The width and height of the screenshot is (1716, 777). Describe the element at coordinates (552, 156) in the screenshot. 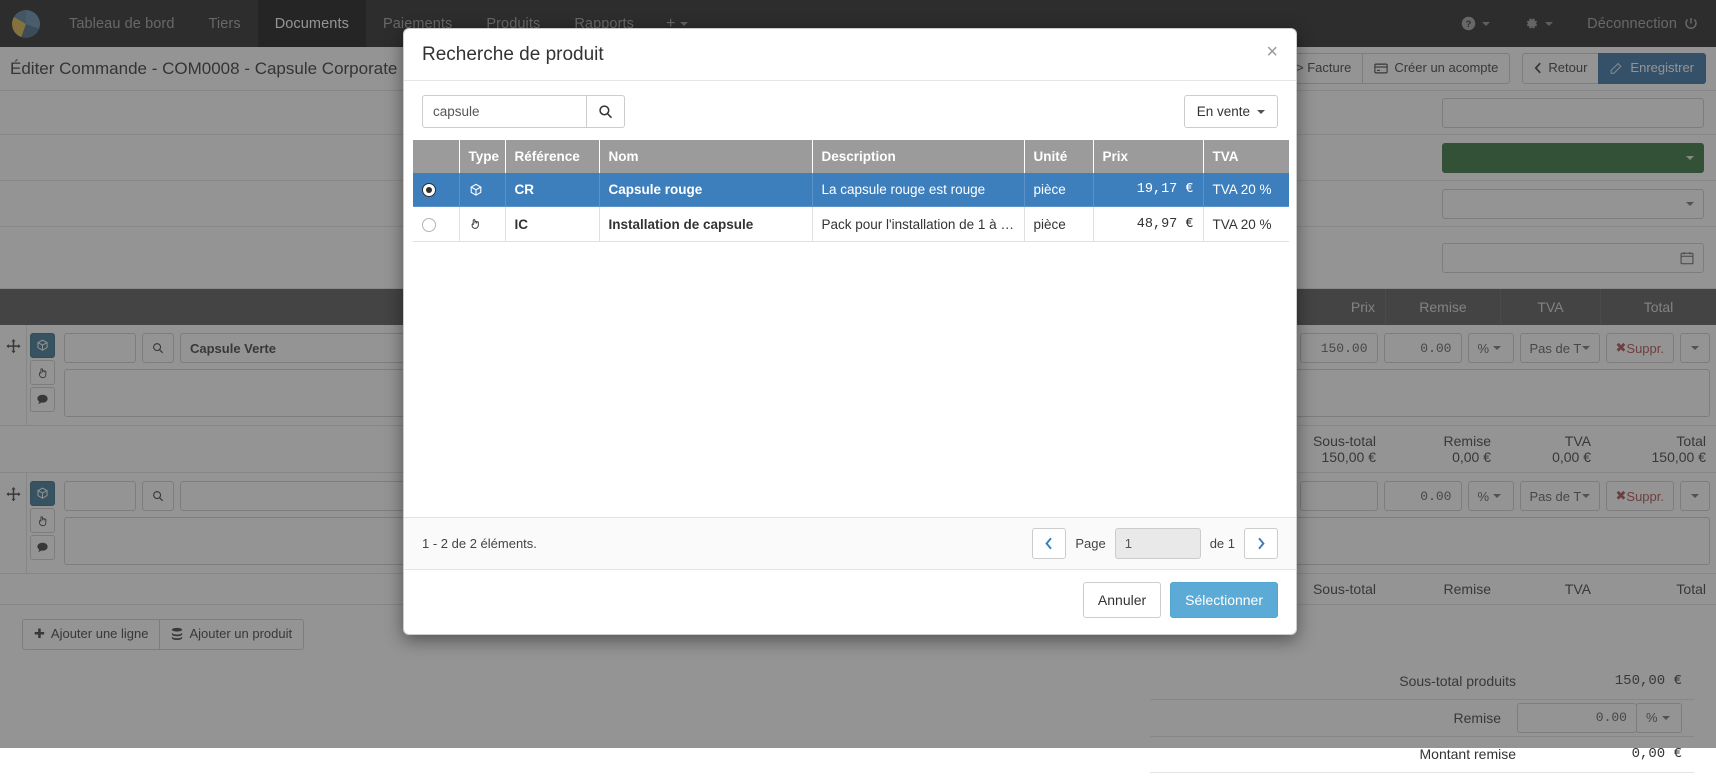

I see `col-header-reference: Référence` at that location.